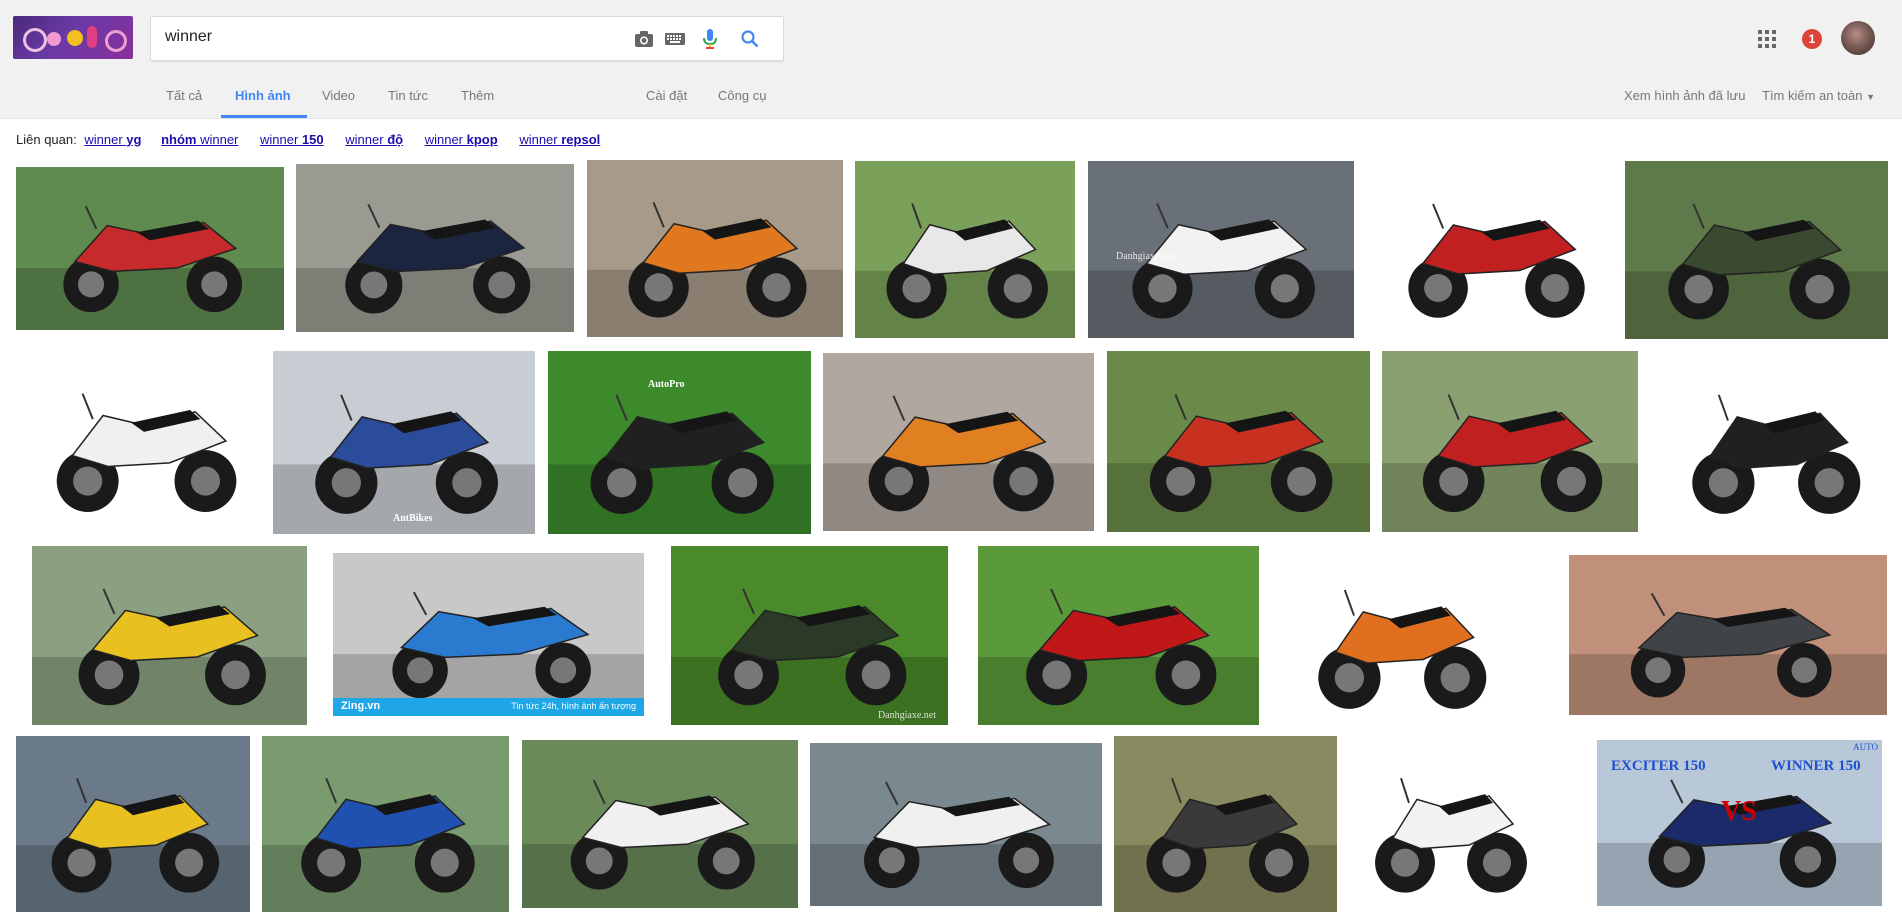 The width and height of the screenshot is (1902, 924). What do you see at coordinates (1812, 39) in the screenshot?
I see `notification-badge: 1` at bounding box center [1812, 39].